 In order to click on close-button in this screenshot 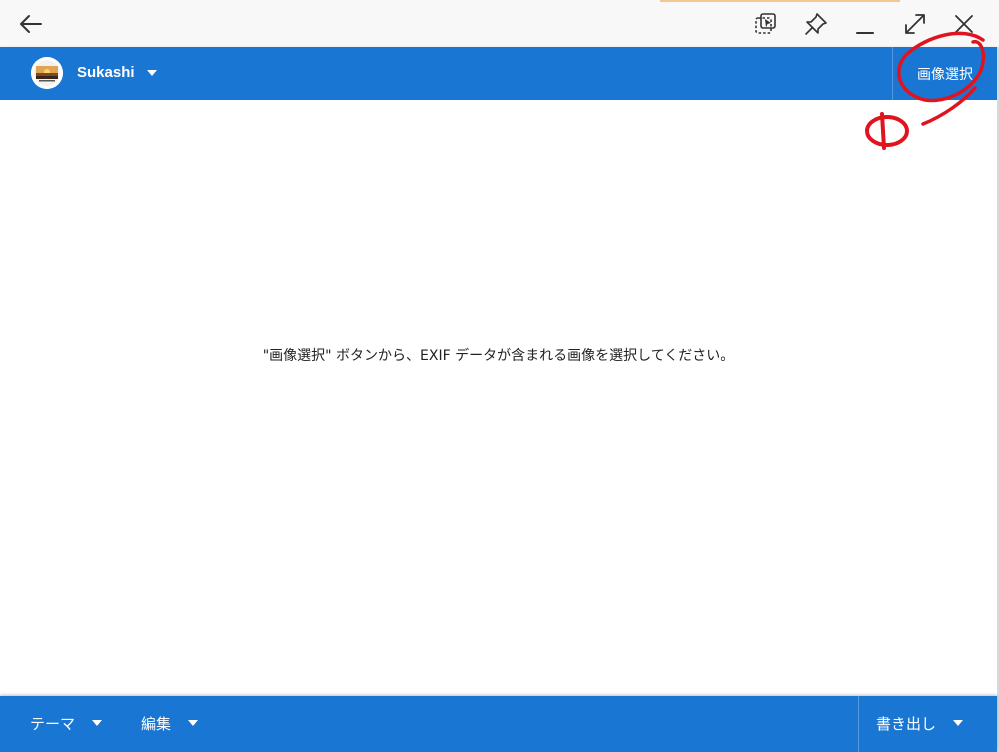, I will do `click(964, 24)`.